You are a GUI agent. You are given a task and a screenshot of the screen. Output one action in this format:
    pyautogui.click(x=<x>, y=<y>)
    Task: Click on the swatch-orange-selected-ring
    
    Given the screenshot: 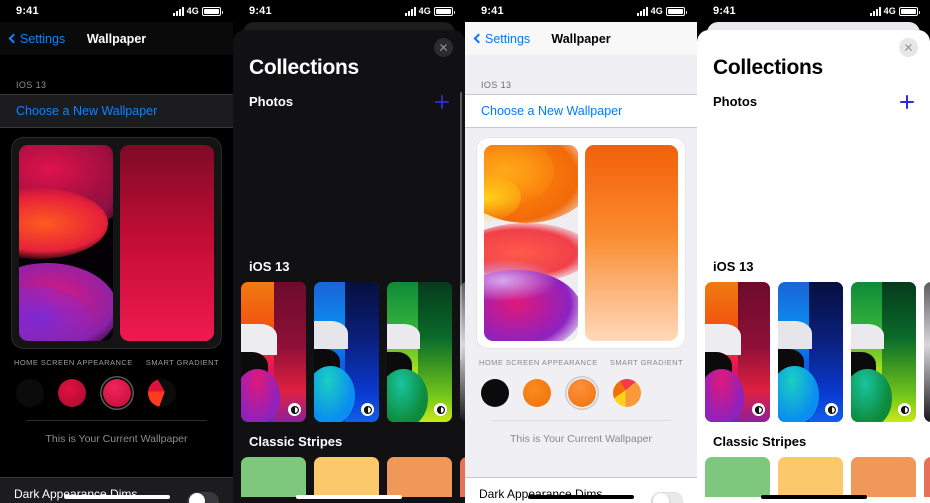 What is the action you would take?
    pyautogui.click(x=582, y=393)
    